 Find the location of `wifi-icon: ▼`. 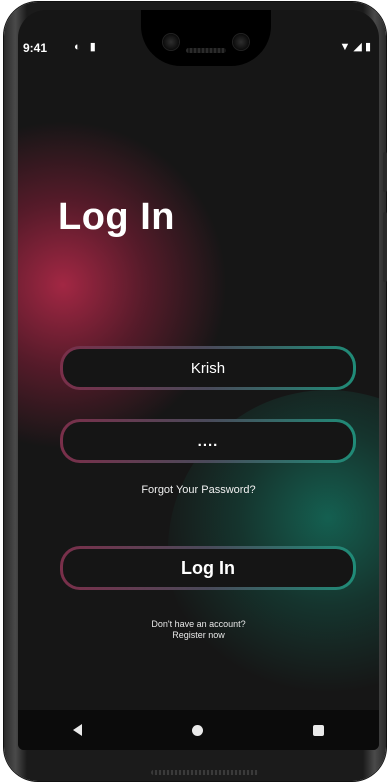

wifi-icon: ▼ is located at coordinates (345, 47).